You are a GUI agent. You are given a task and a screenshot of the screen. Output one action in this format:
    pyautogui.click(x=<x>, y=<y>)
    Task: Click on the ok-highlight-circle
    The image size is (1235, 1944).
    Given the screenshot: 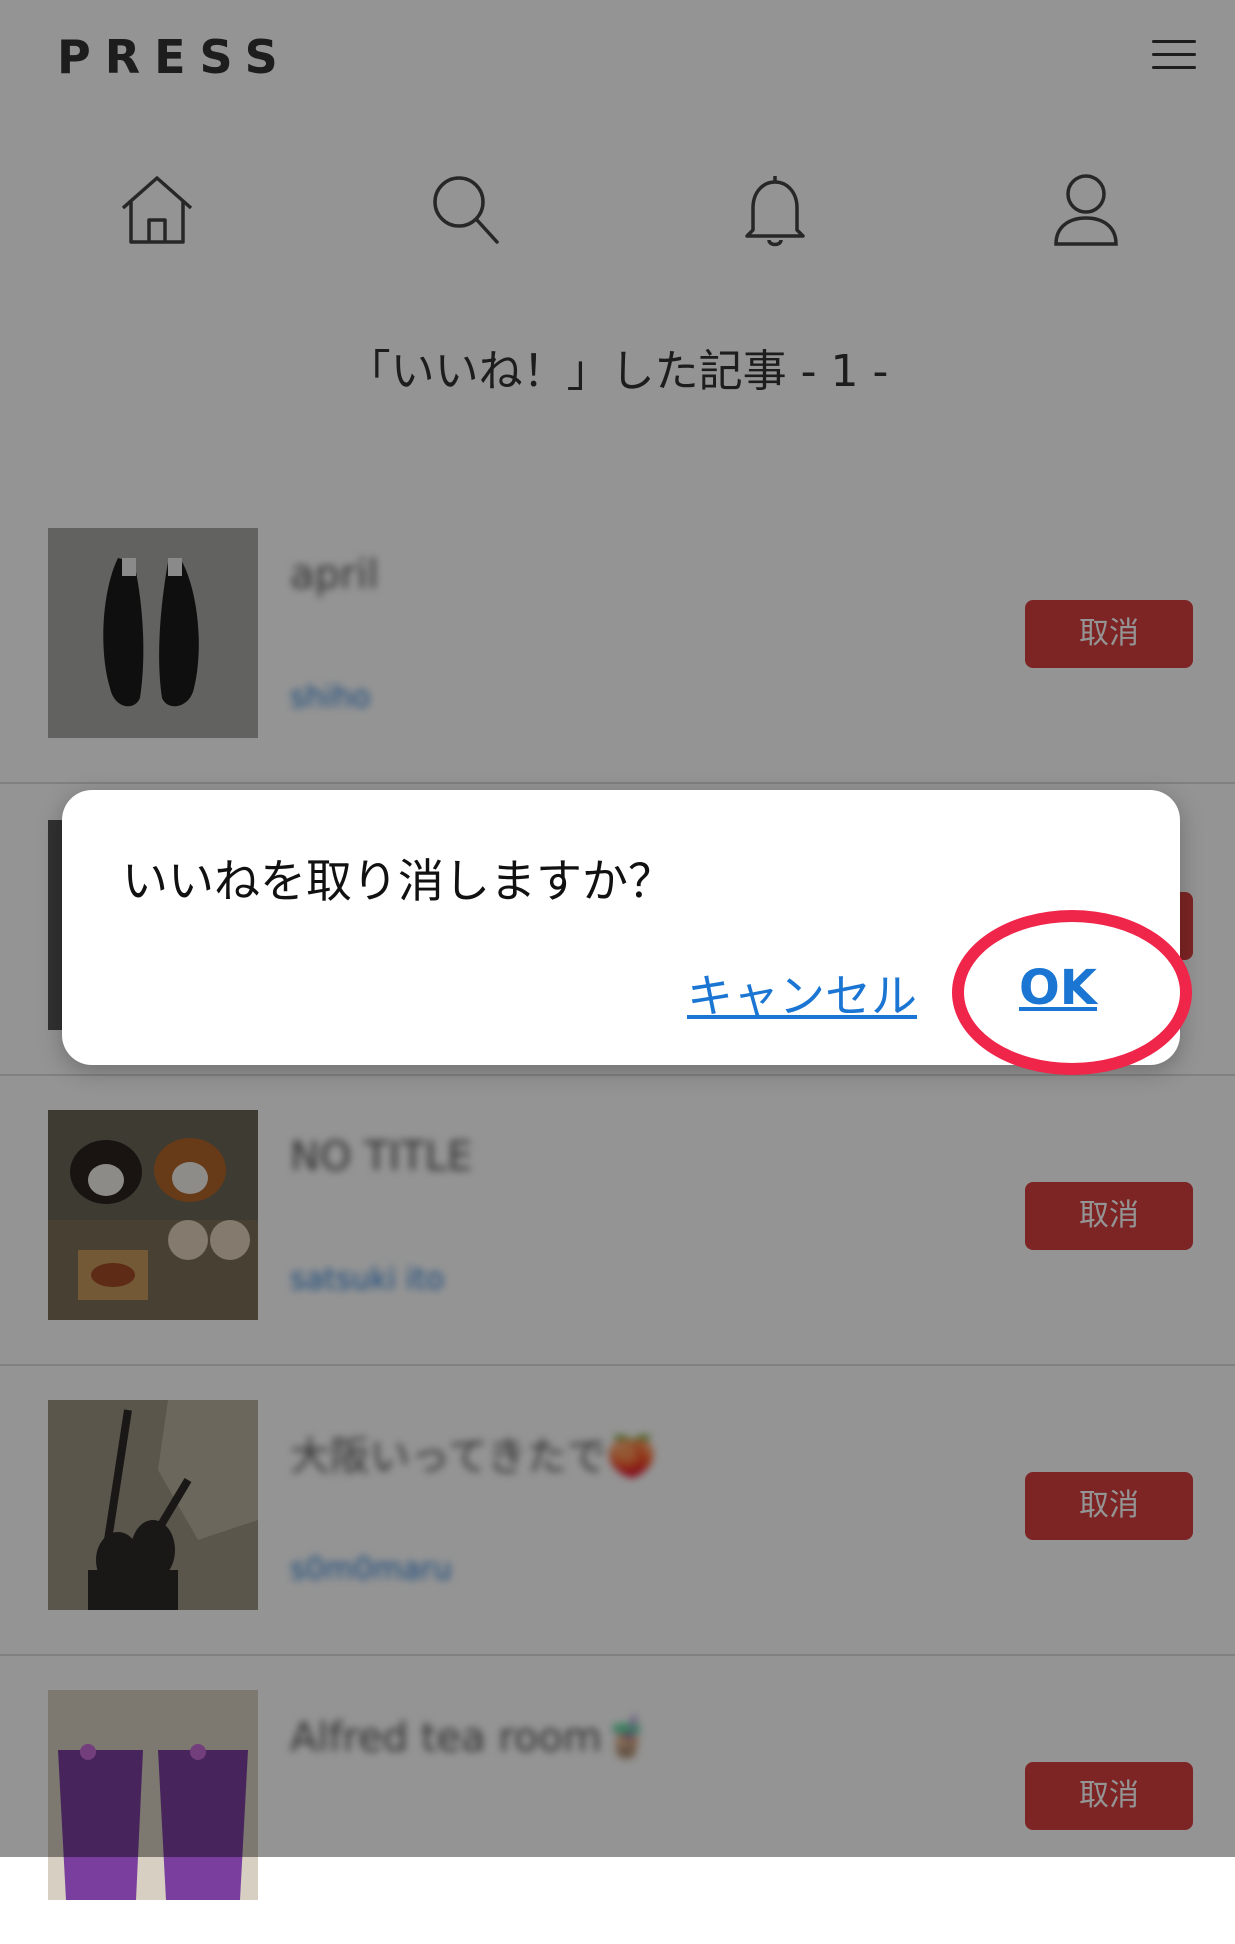 What is the action you would take?
    pyautogui.click(x=1072, y=992)
    